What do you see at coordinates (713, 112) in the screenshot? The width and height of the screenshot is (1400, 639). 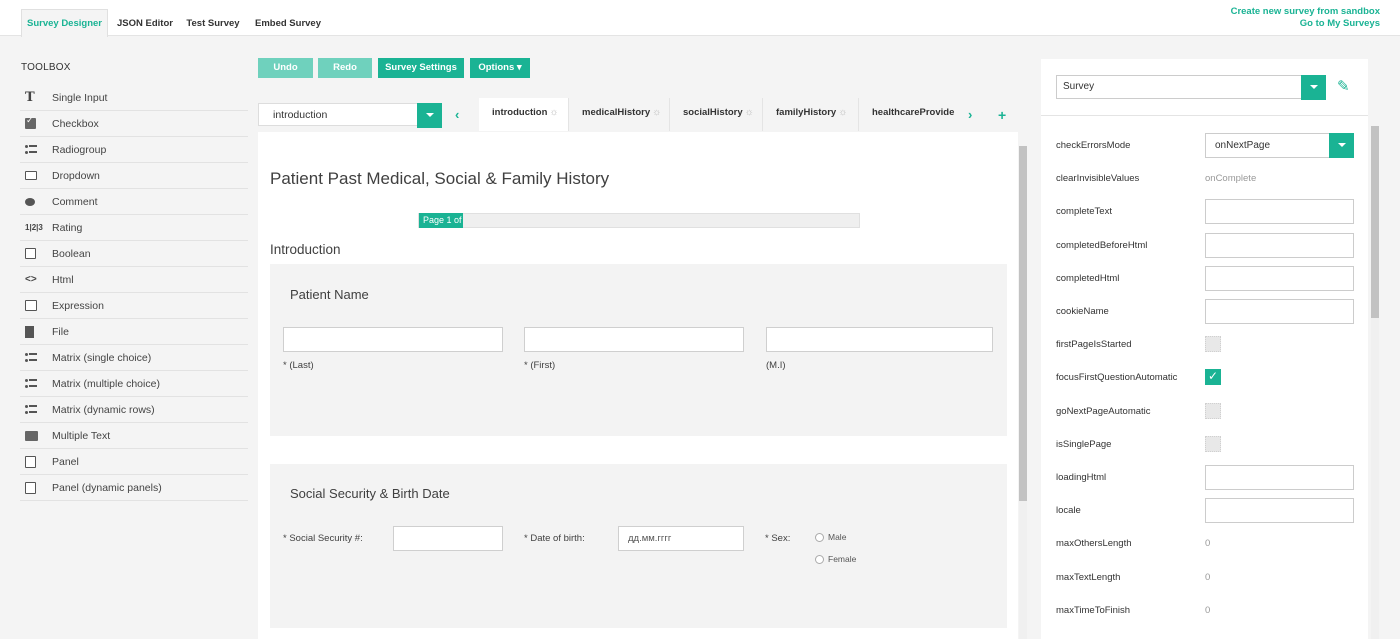 I see `page-tab-label: socialHistory` at bounding box center [713, 112].